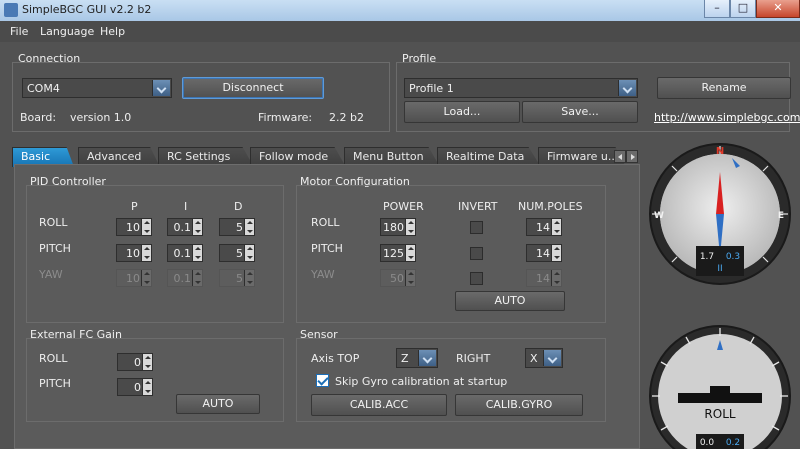 This screenshot has height=449, width=800. I want to click on motor-pitch-power: 125, so click(398, 253).